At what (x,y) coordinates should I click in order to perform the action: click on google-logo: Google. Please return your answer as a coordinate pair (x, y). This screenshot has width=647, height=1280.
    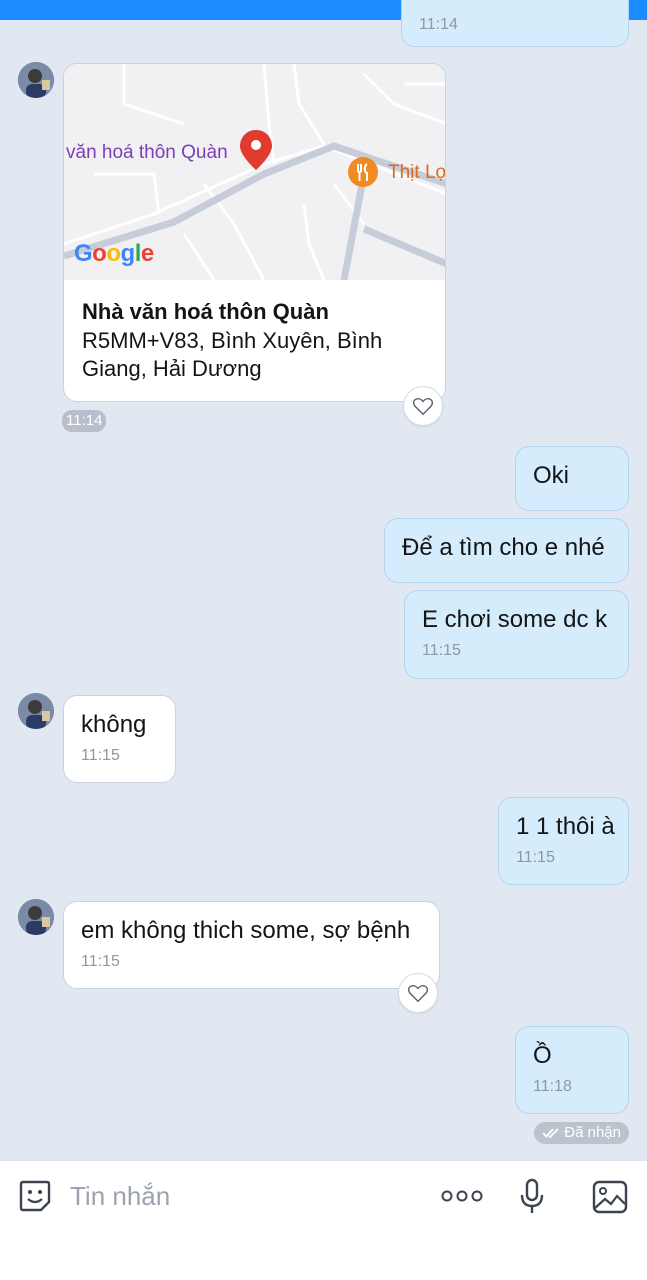
    Looking at the image, I should click on (114, 253).